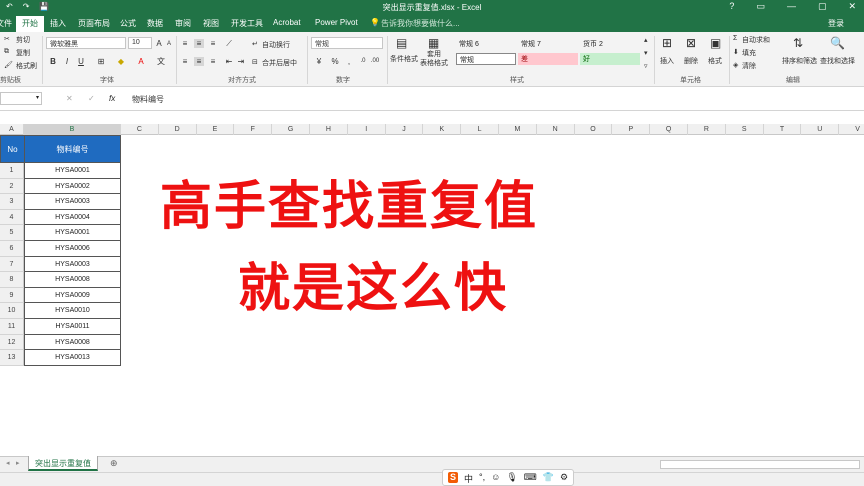 Image resolution: width=864 pixels, height=486 pixels. Describe the element at coordinates (837, 61) in the screenshot. I see `find-select-button: 查找和选择` at that location.